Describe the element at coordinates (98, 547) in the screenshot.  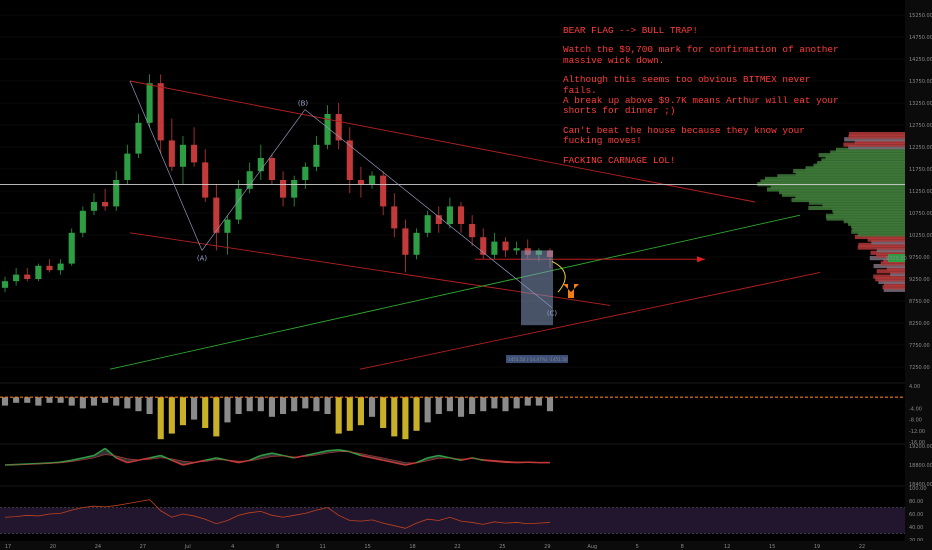
I see `date-tick-label: 24` at that location.